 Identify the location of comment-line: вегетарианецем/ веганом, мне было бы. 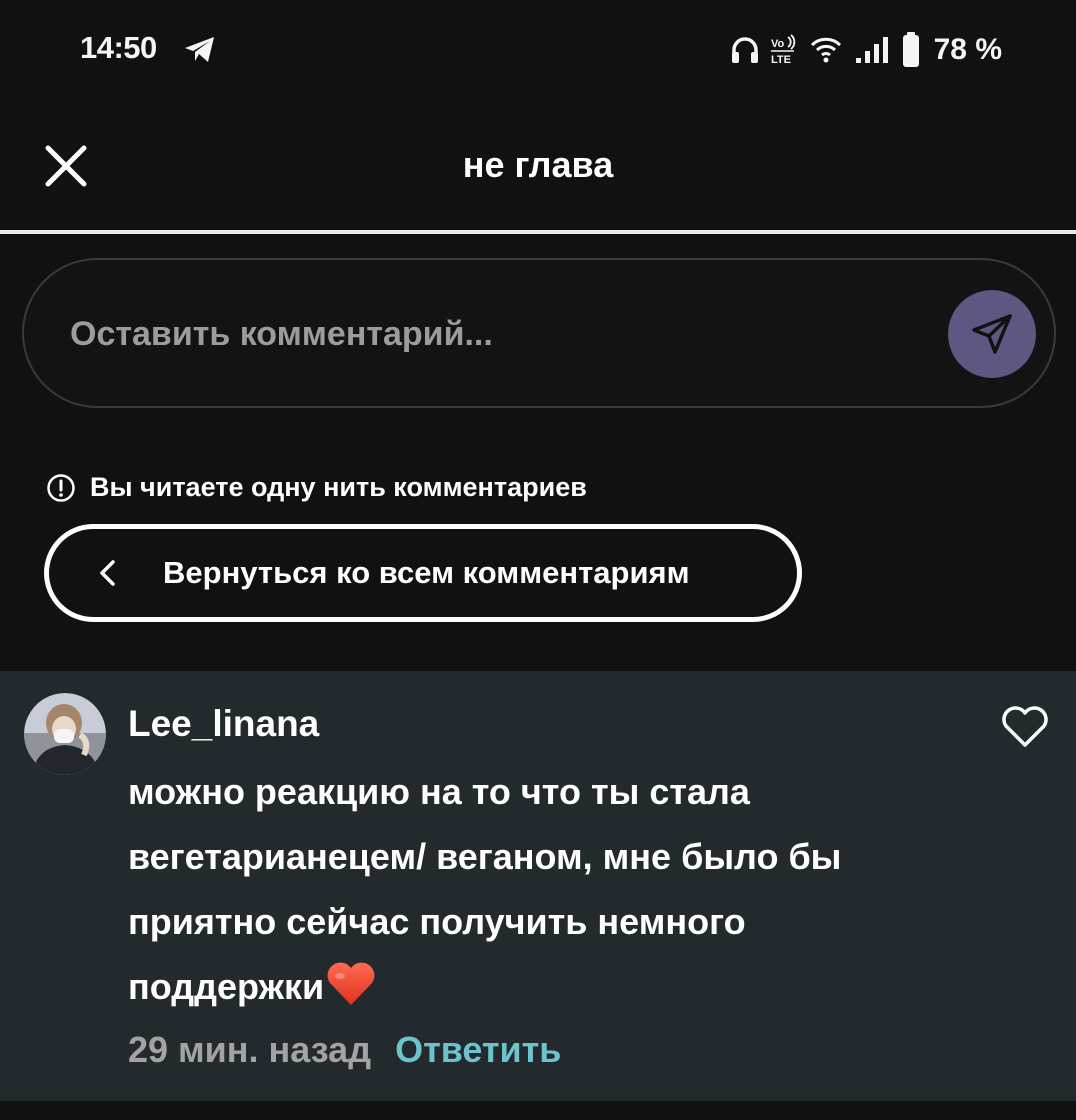
(485, 856).